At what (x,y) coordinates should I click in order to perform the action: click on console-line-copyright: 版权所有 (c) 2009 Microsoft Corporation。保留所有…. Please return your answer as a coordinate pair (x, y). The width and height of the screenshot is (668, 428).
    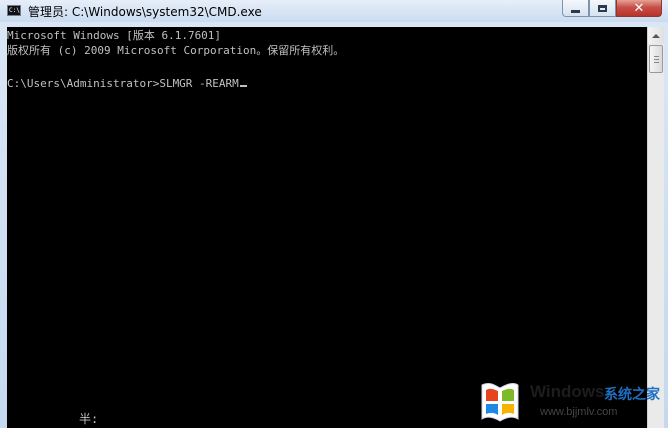
    Looking at the image, I should click on (176, 50).